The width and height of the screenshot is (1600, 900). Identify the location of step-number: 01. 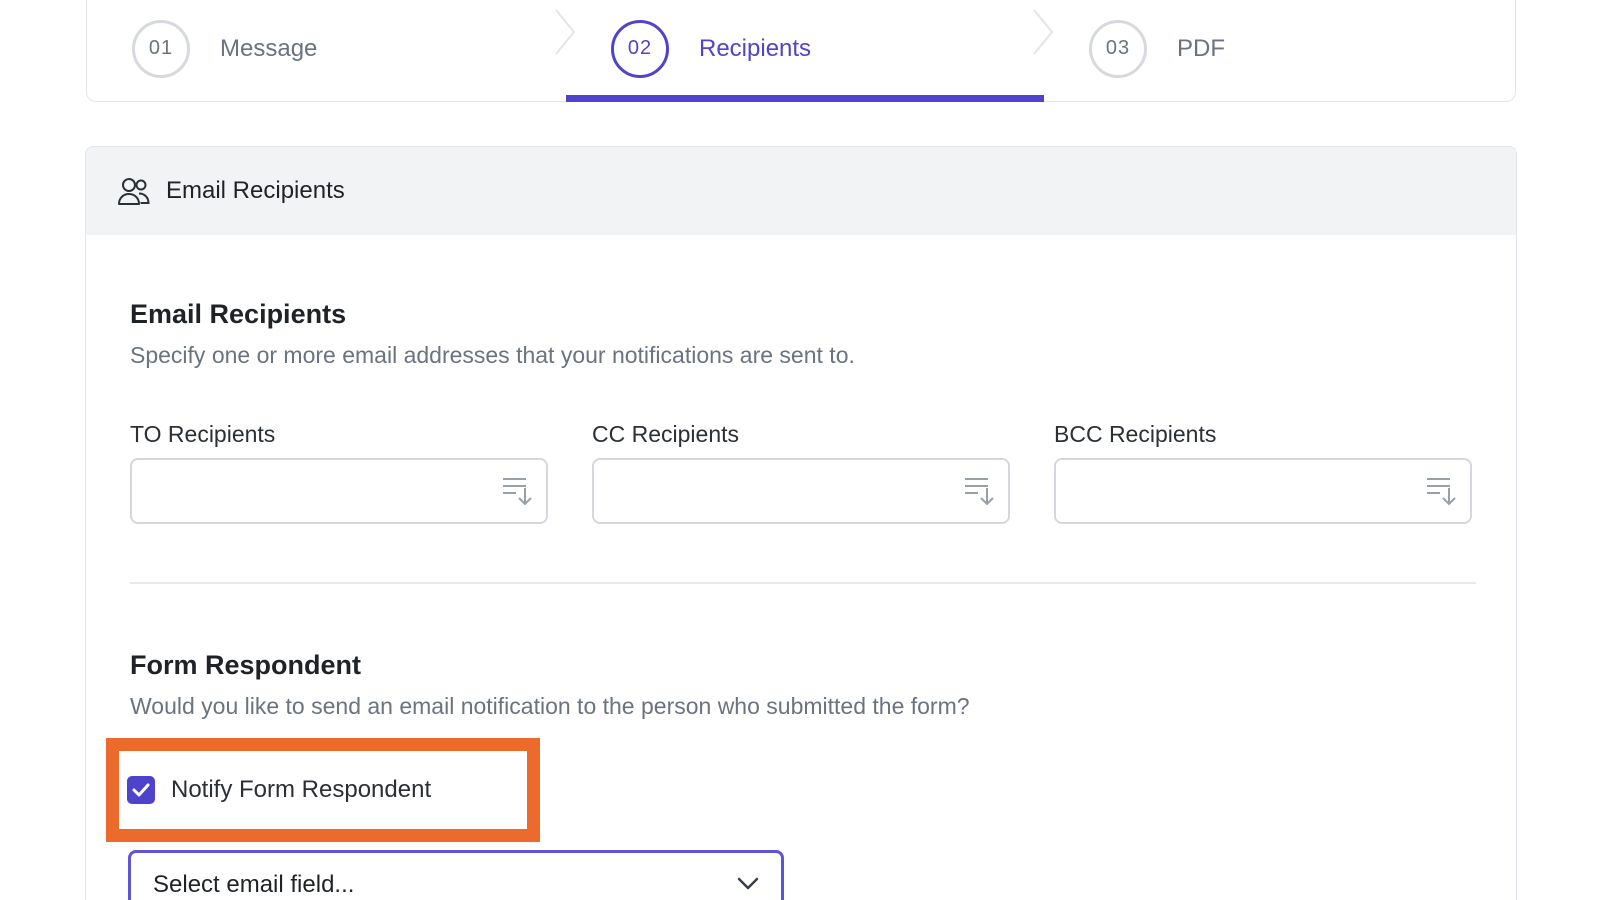
(161, 48).